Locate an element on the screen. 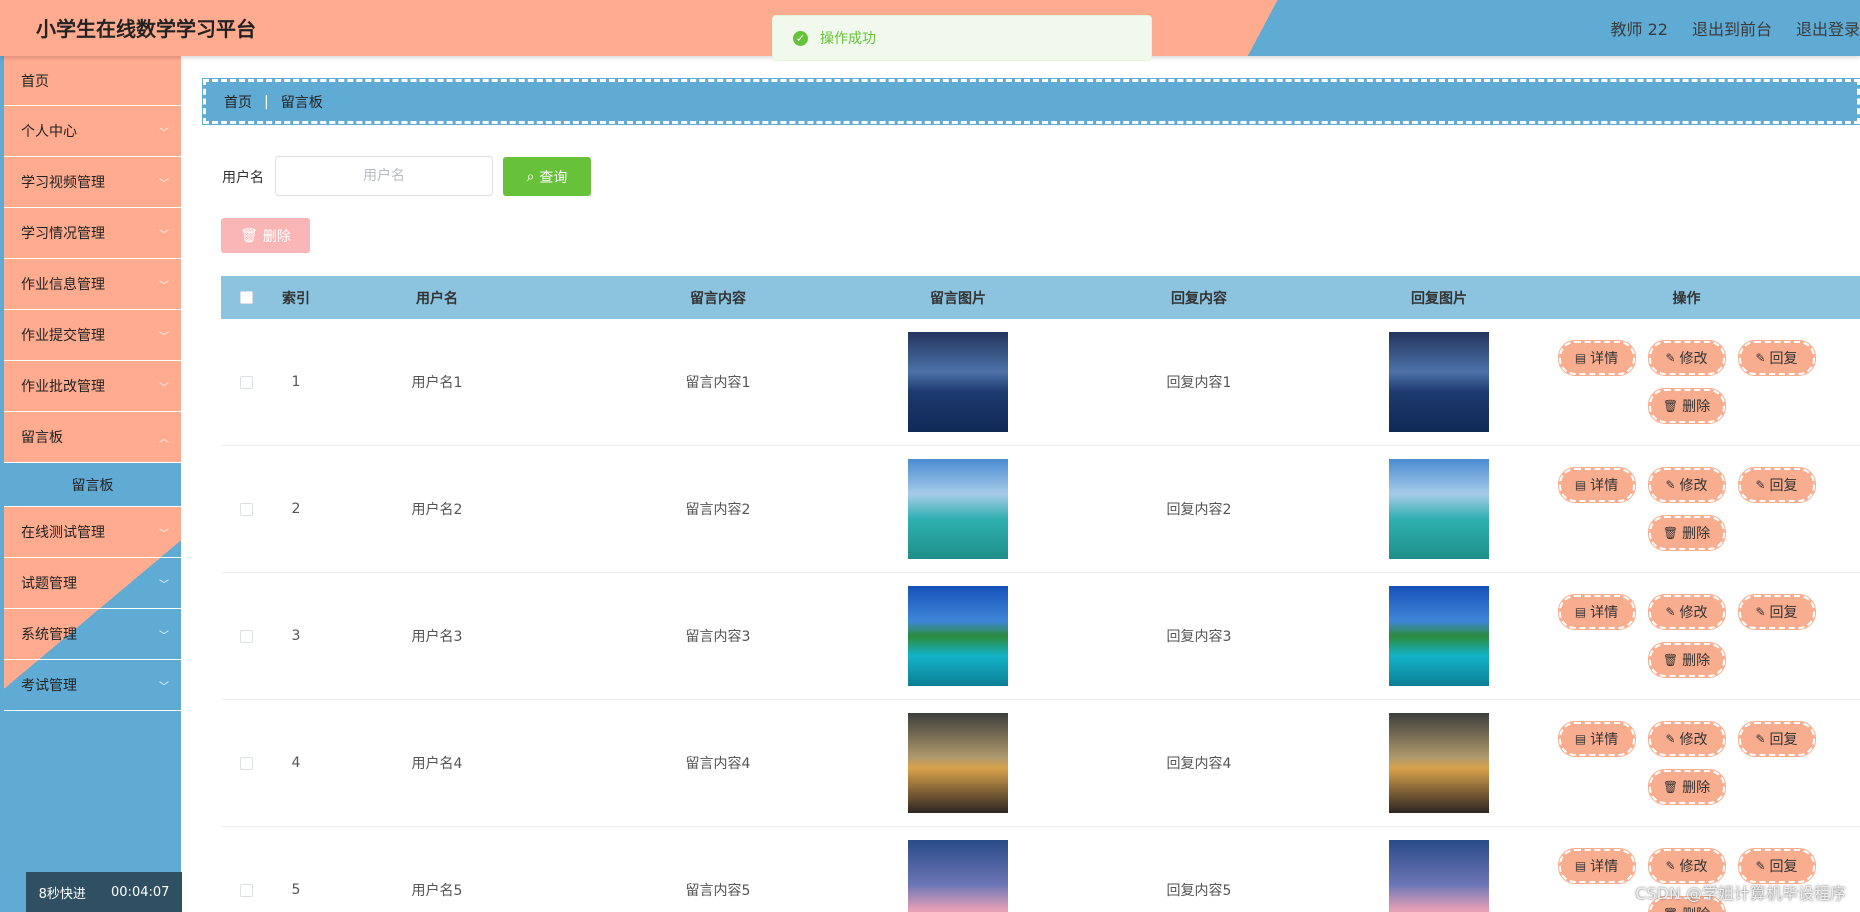 Image resolution: width=1860 pixels, height=912 pixels. sidebar-item-label: 学习视频管理 is located at coordinates (63, 183).